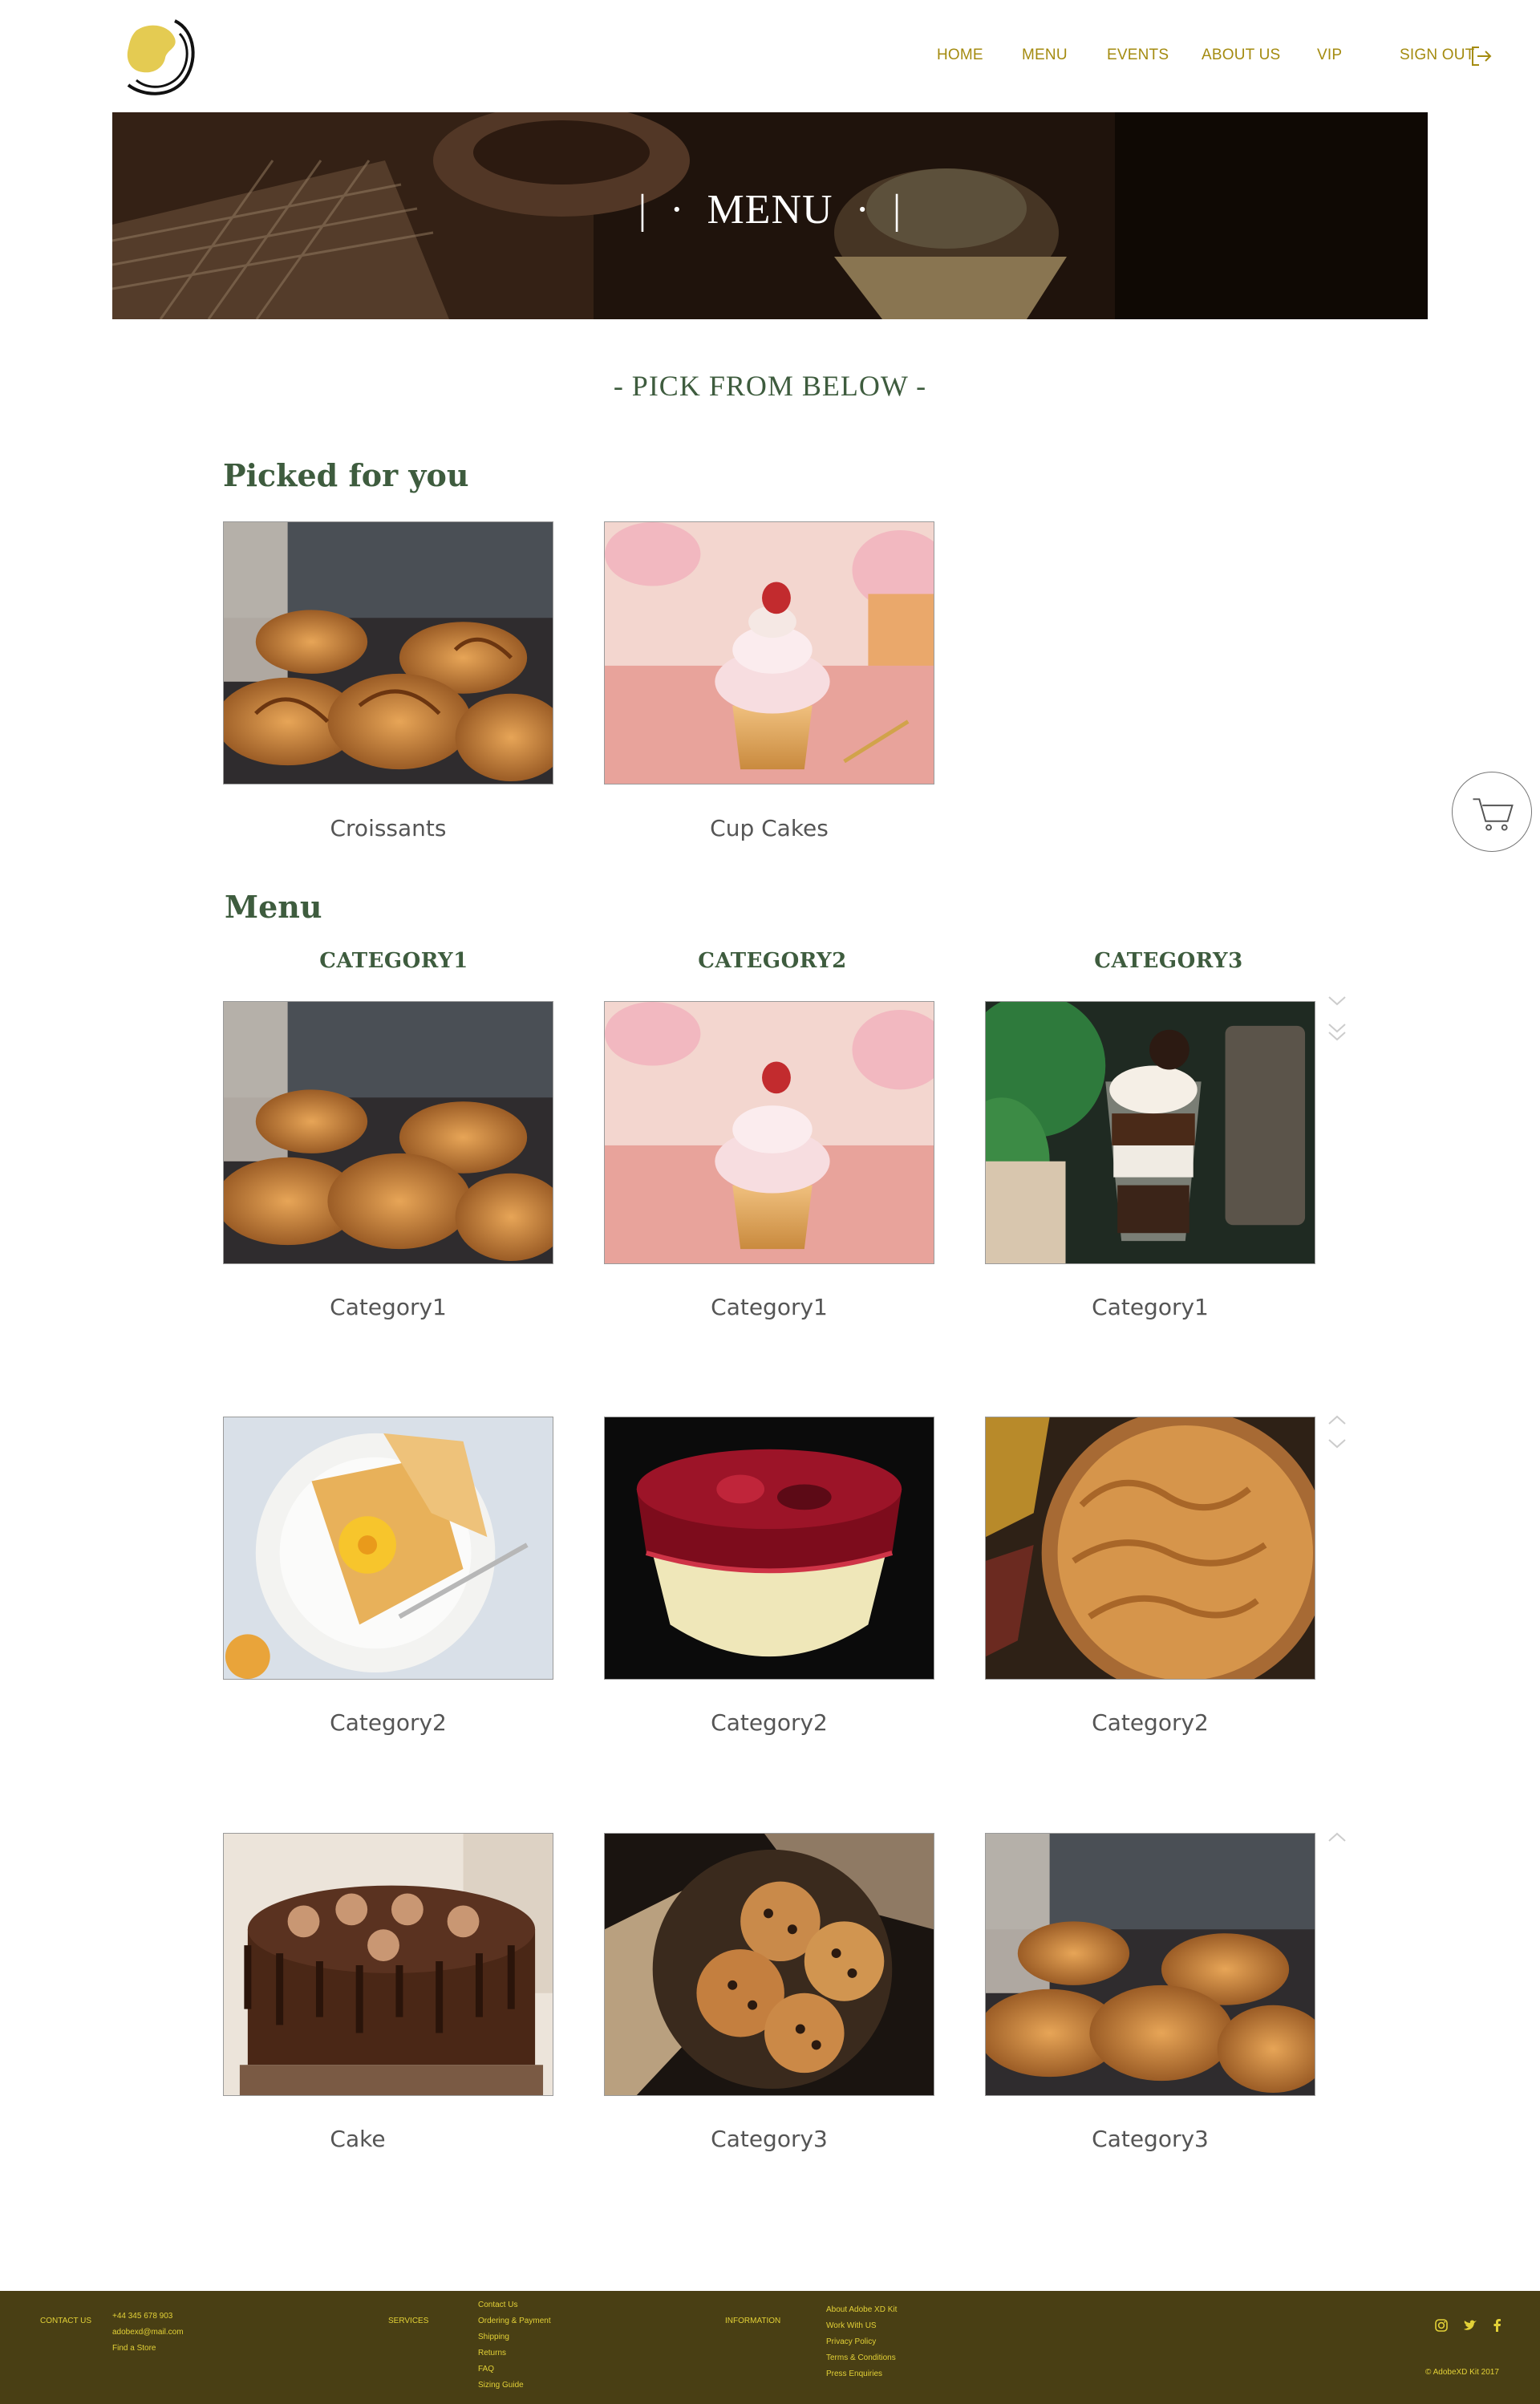  I want to click on menu-item-parfait, so click(1150, 1133).